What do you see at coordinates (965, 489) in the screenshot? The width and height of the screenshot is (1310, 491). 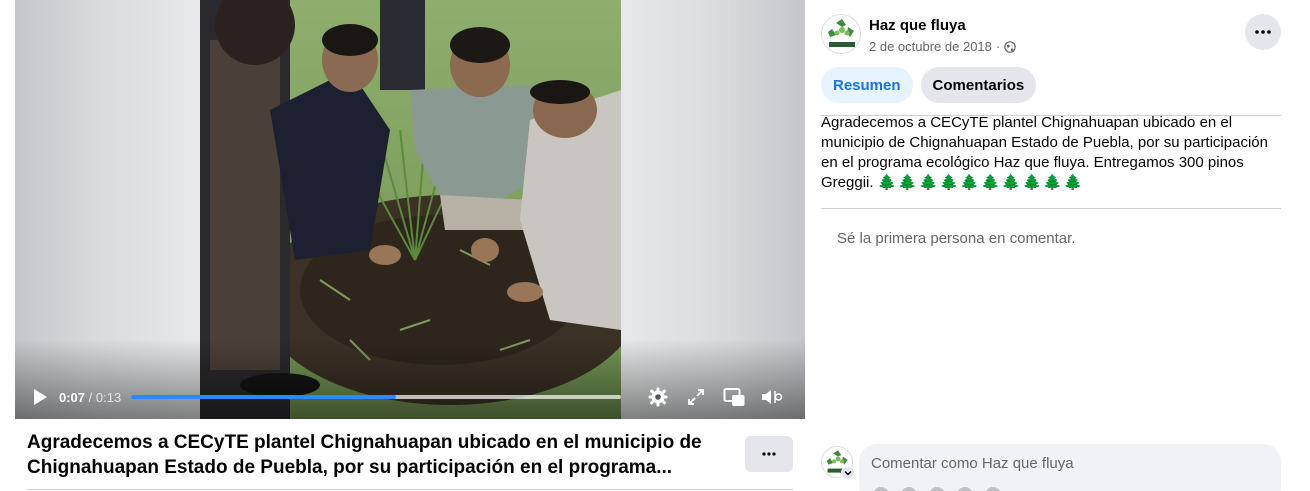 I see `gif-icon` at bounding box center [965, 489].